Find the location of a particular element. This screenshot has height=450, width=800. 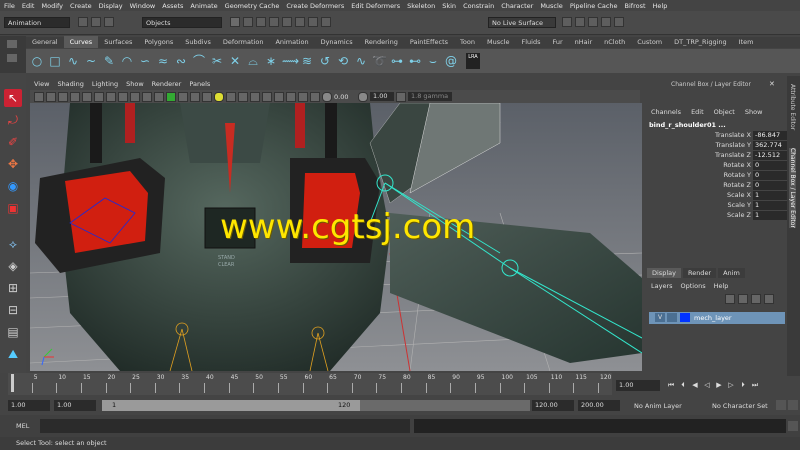

menu-help: Help is located at coordinates (660, 6).